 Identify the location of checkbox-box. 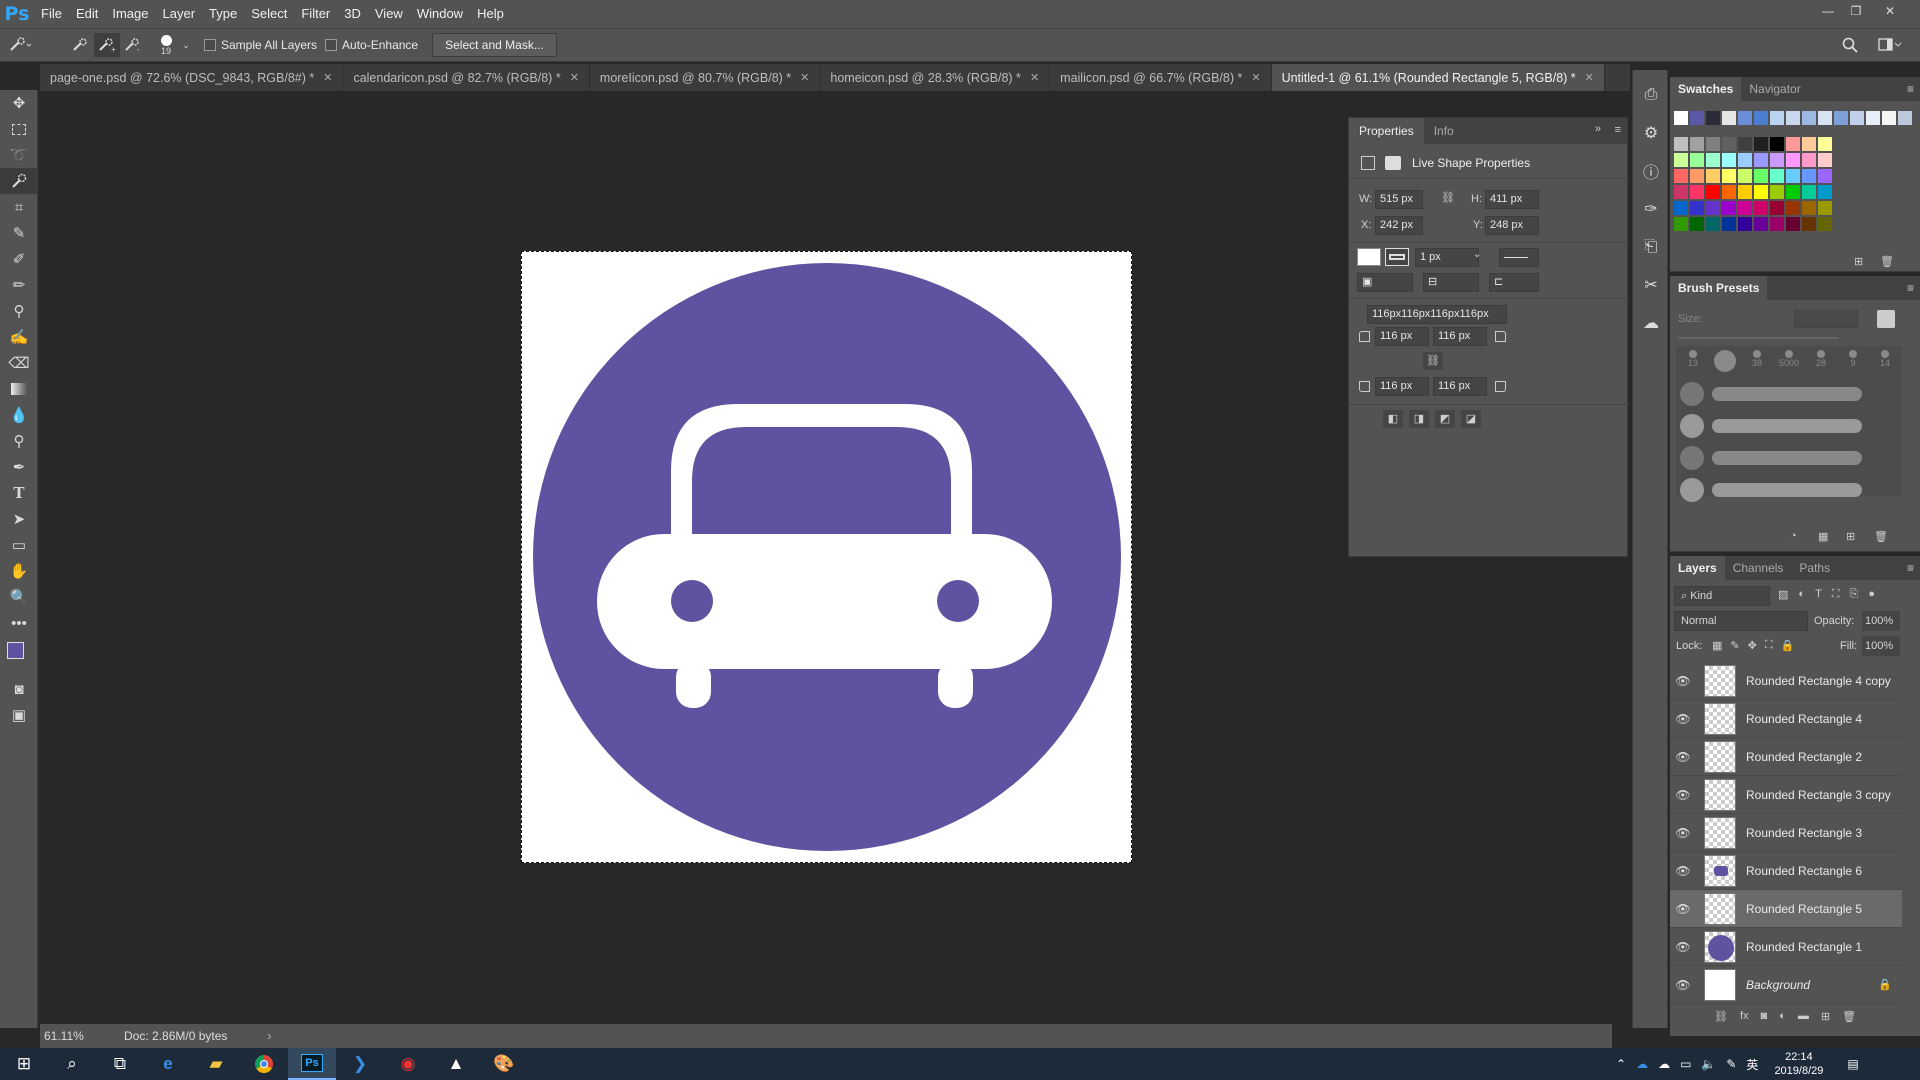
(331, 45).